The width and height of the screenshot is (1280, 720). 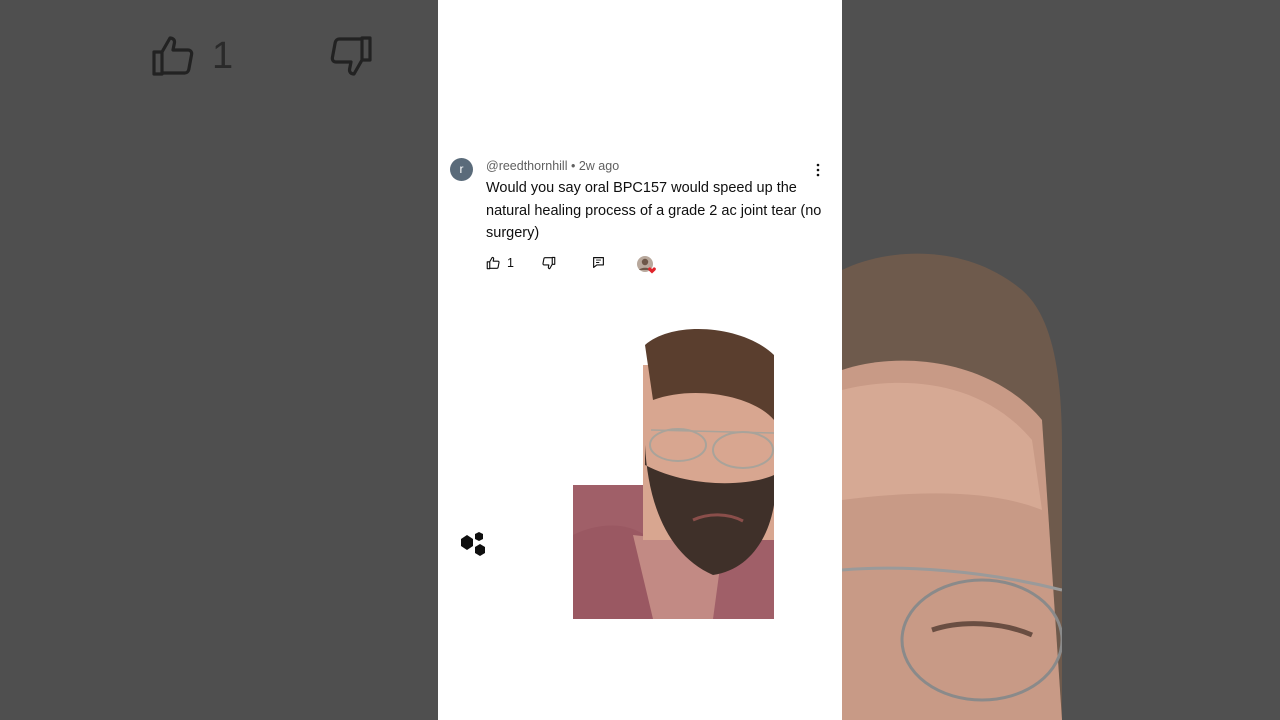 I want to click on comment-age: 2w ago, so click(x=599, y=166).